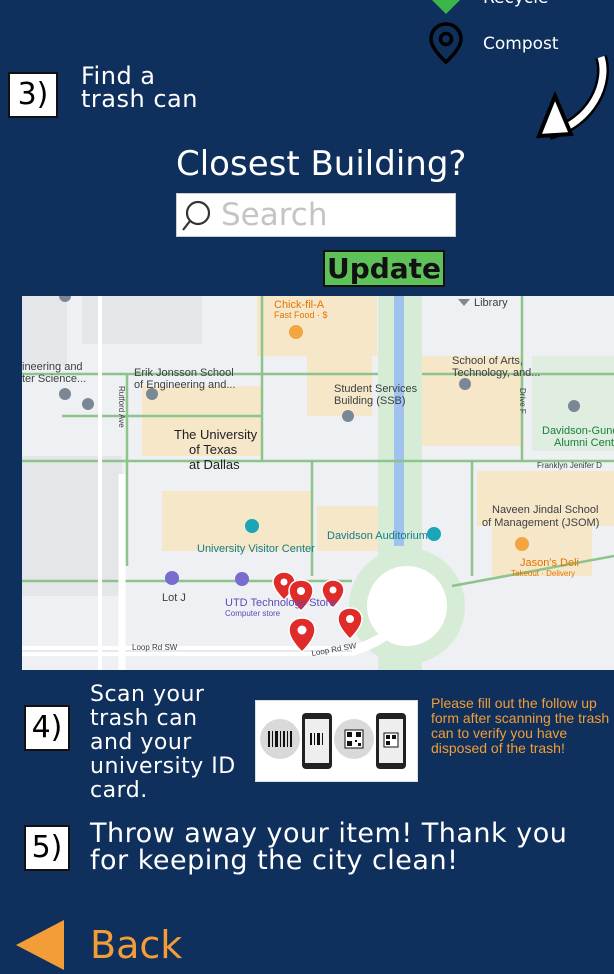 Image resolution: width=614 pixels, height=974 pixels. I want to click on search-icon, so click(196, 215).